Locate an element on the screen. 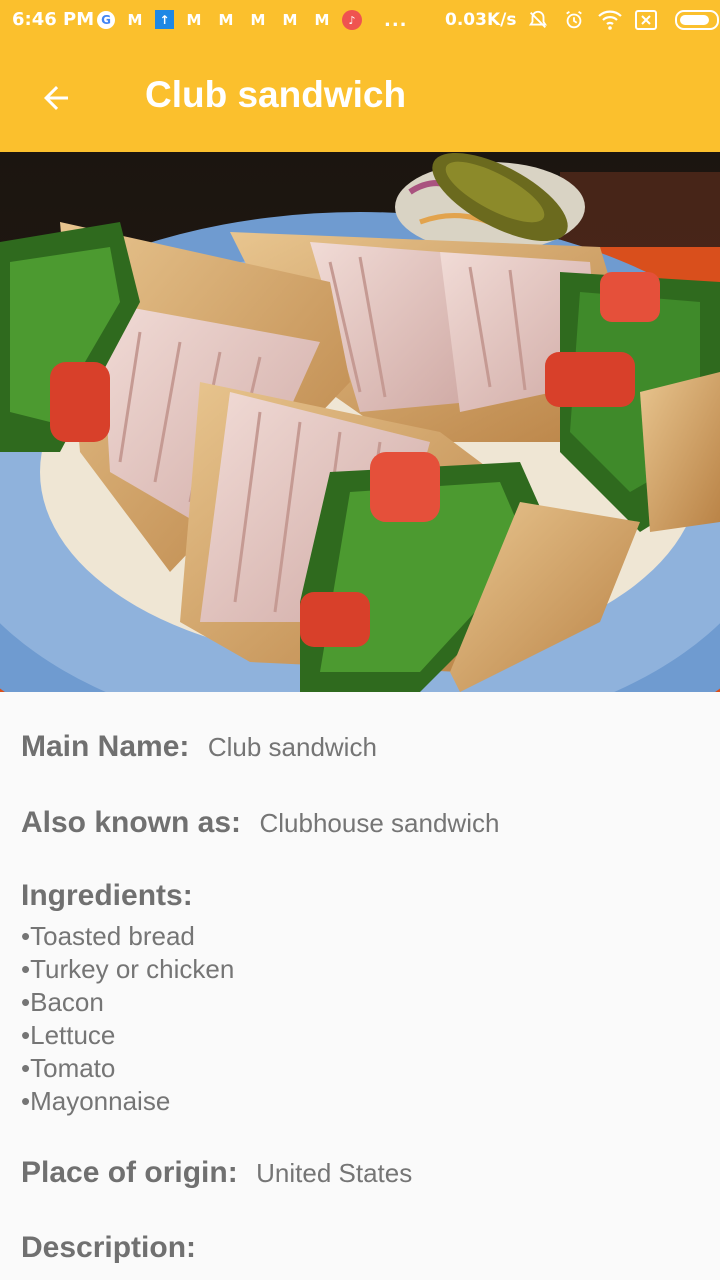  page-title: Club sandwich is located at coordinates (276, 94).